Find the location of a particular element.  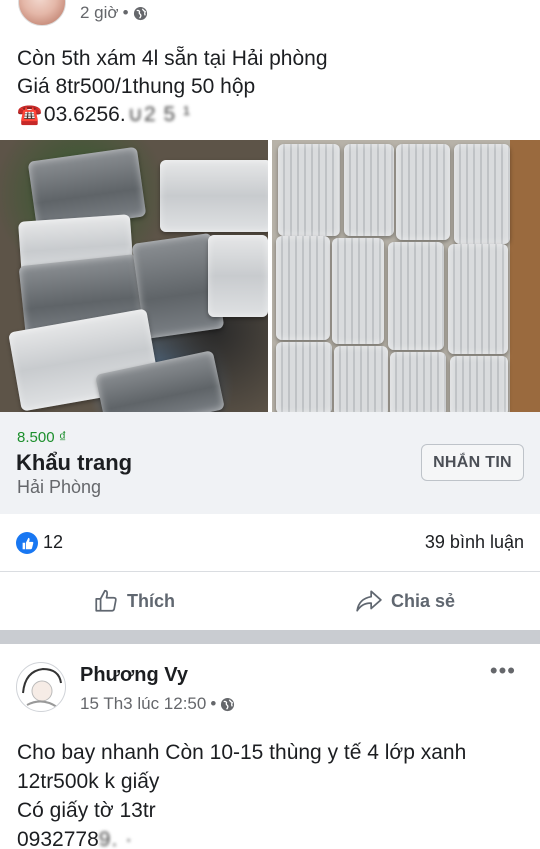

post-header: 2 giờ • is located at coordinates (270, 14).